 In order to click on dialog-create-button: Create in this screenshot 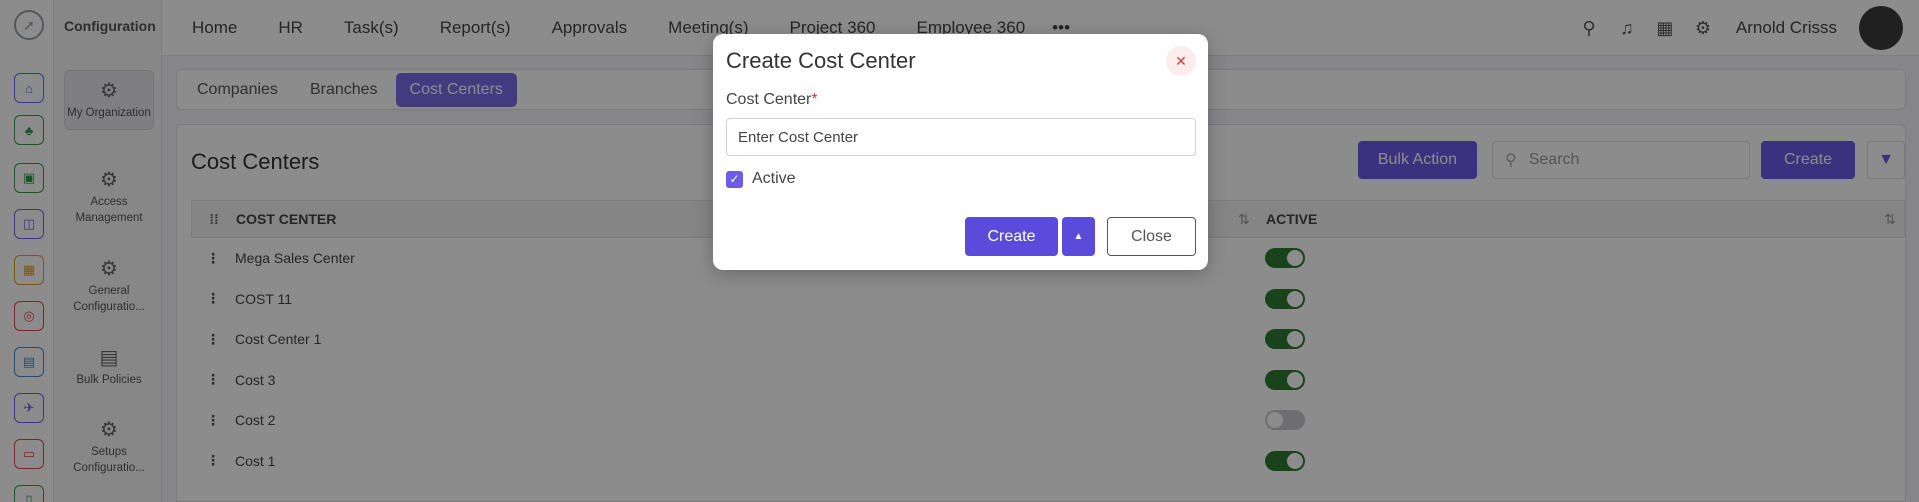, I will do `click(1011, 236)`.